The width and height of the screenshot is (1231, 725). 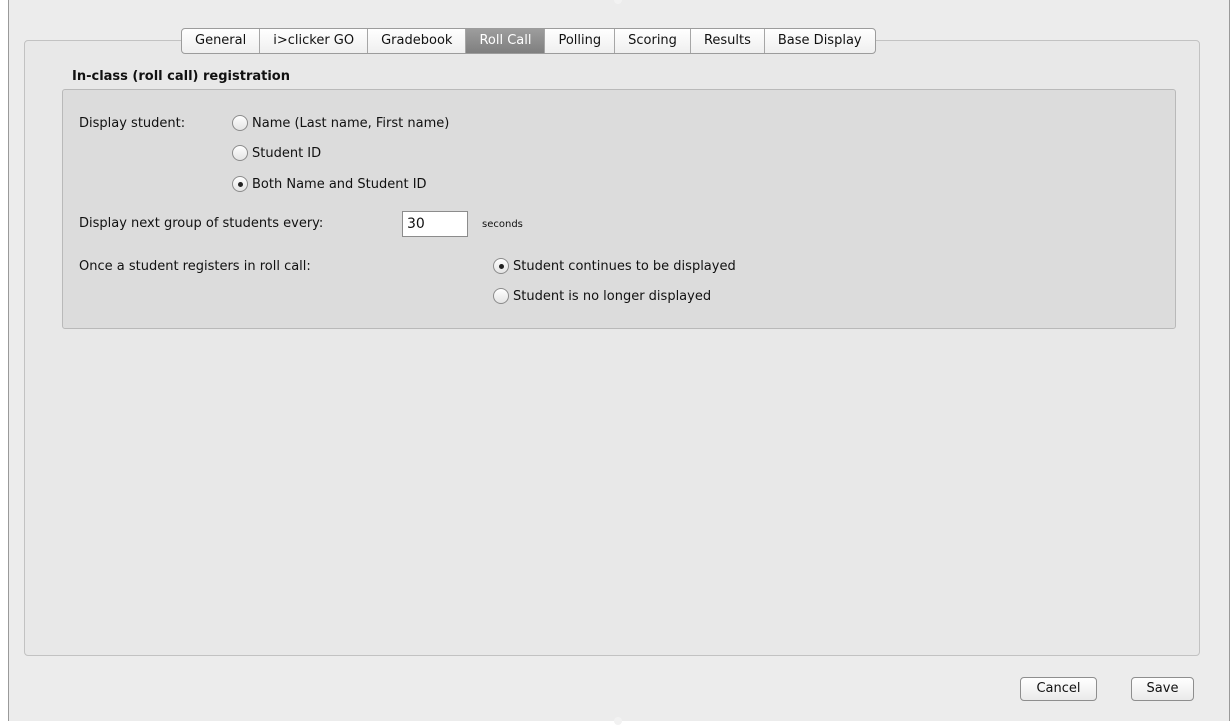 I want to click on radio-label: Student is no longer displayed, so click(x=612, y=296).